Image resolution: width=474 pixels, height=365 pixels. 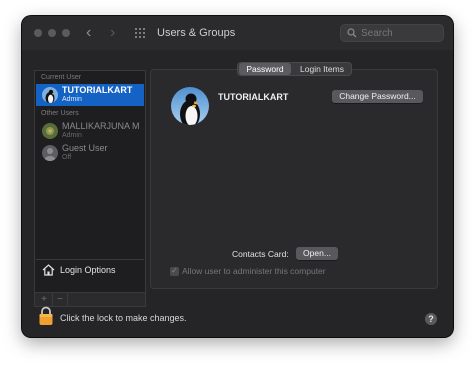 I want to click on checkmark-icon: ✓, so click(x=174, y=270).